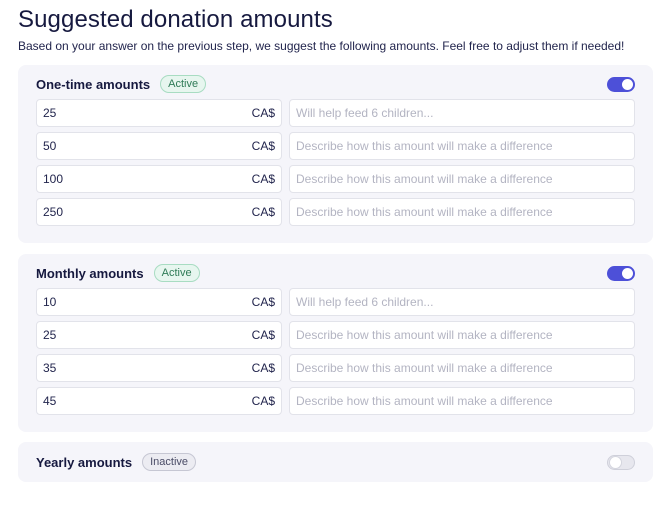  I want to click on amount-value: 10, so click(50, 302).